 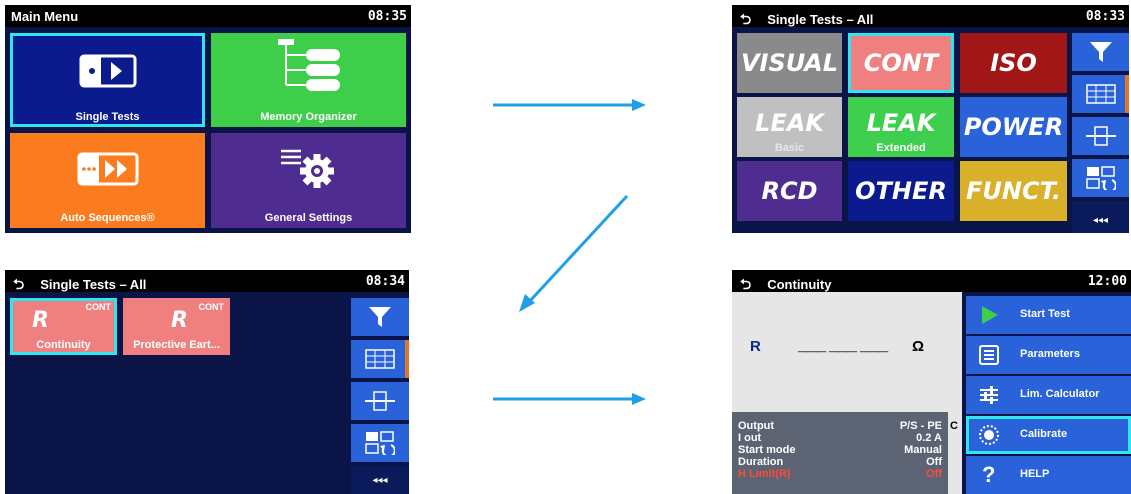 What do you see at coordinates (843, 344) in the screenshot?
I see `result-value: ___ ___ ___` at bounding box center [843, 344].